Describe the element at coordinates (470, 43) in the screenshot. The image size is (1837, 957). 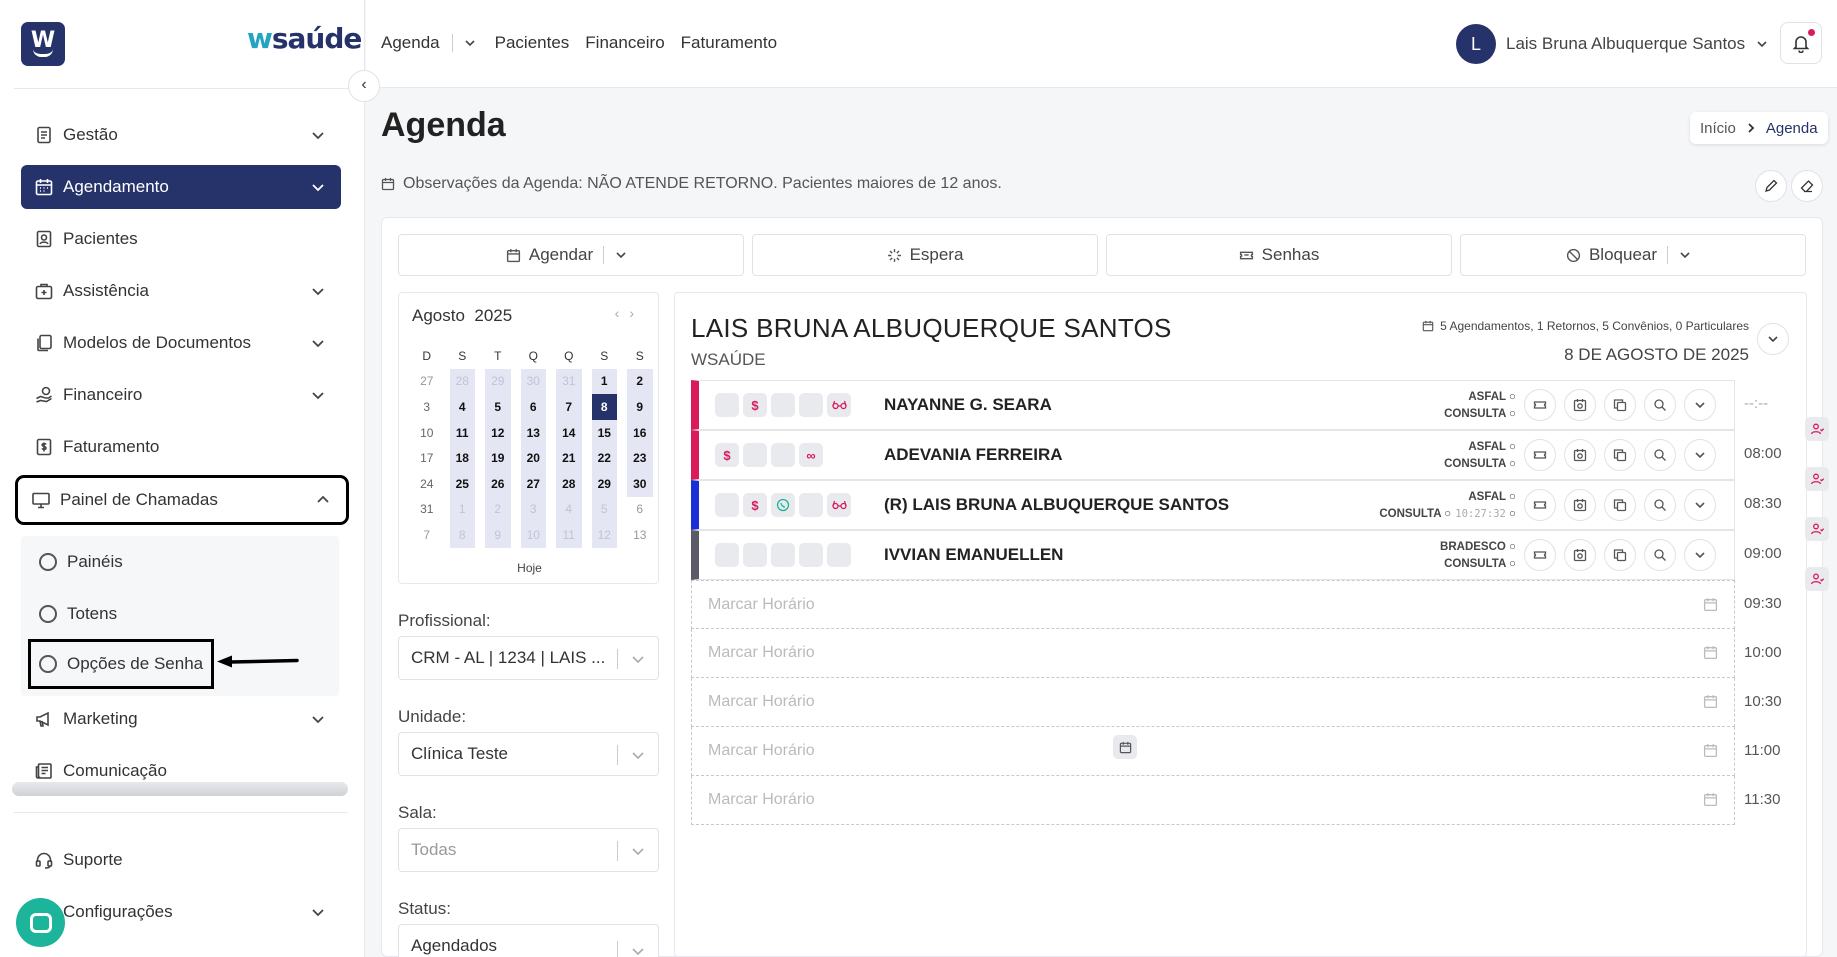
I see `chevron-down-icon` at that location.